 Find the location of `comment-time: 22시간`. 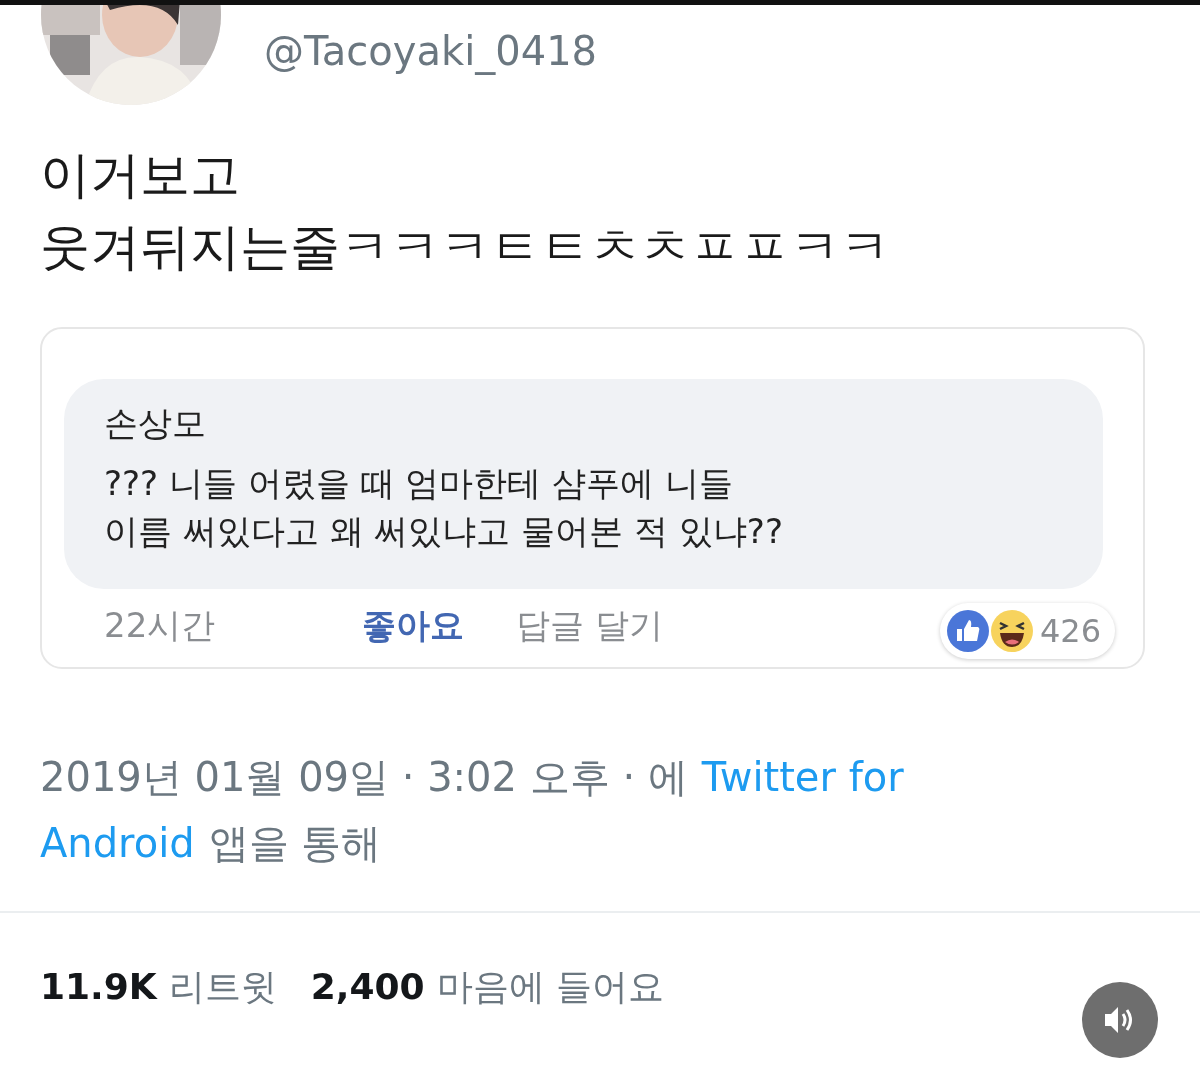

comment-time: 22시간 is located at coordinates (160, 625).